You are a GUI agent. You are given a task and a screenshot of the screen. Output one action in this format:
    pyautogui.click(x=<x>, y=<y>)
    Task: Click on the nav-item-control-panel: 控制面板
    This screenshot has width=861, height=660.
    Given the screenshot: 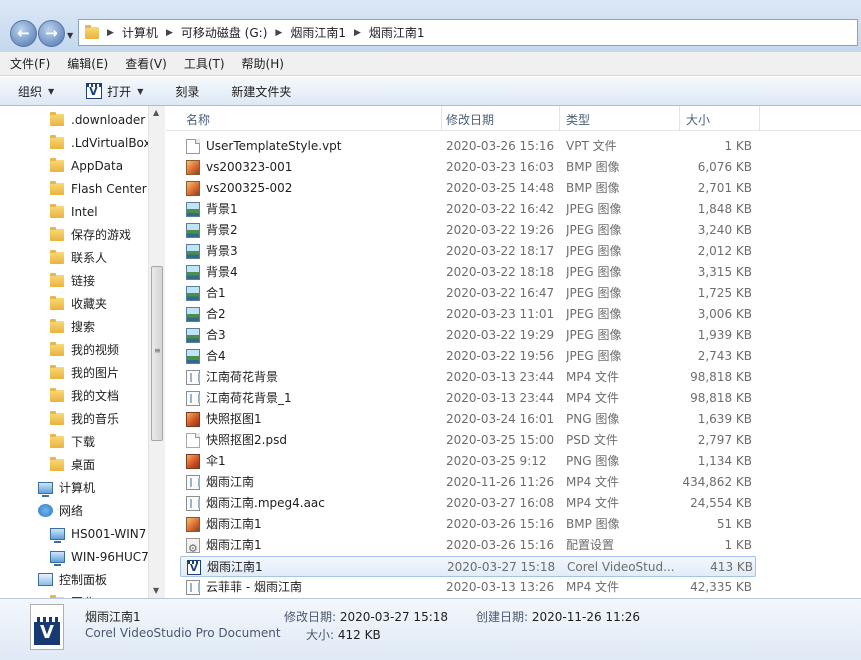 What is the action you would take?
    pyautogui.click(x=72, y=579)
    